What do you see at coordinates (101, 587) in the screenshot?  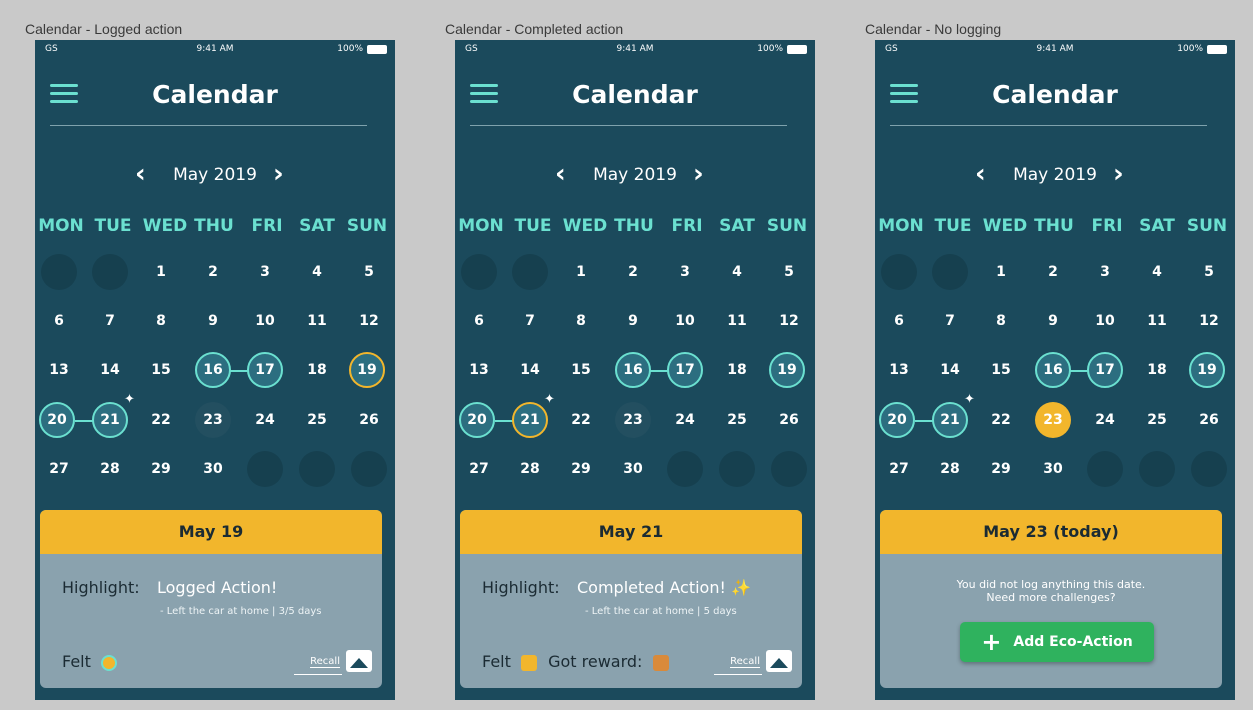 I see `highlight-label: Highlight:` at bounding box center [101, 587].